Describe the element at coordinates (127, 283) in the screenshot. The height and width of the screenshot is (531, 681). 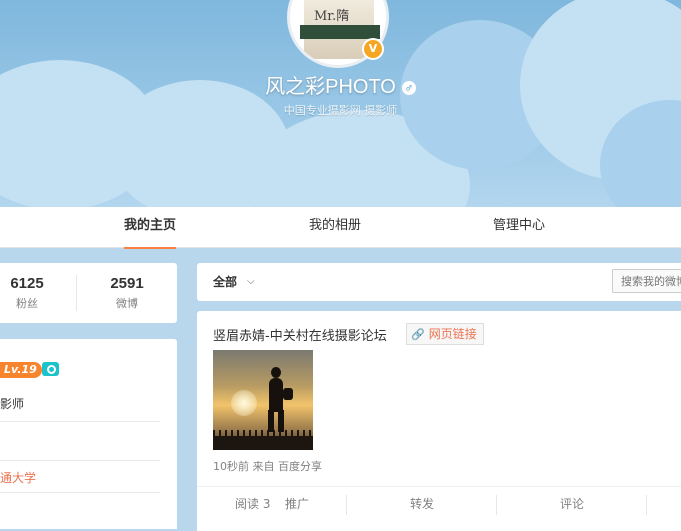
I see `weibo-count: 2591` at that location.